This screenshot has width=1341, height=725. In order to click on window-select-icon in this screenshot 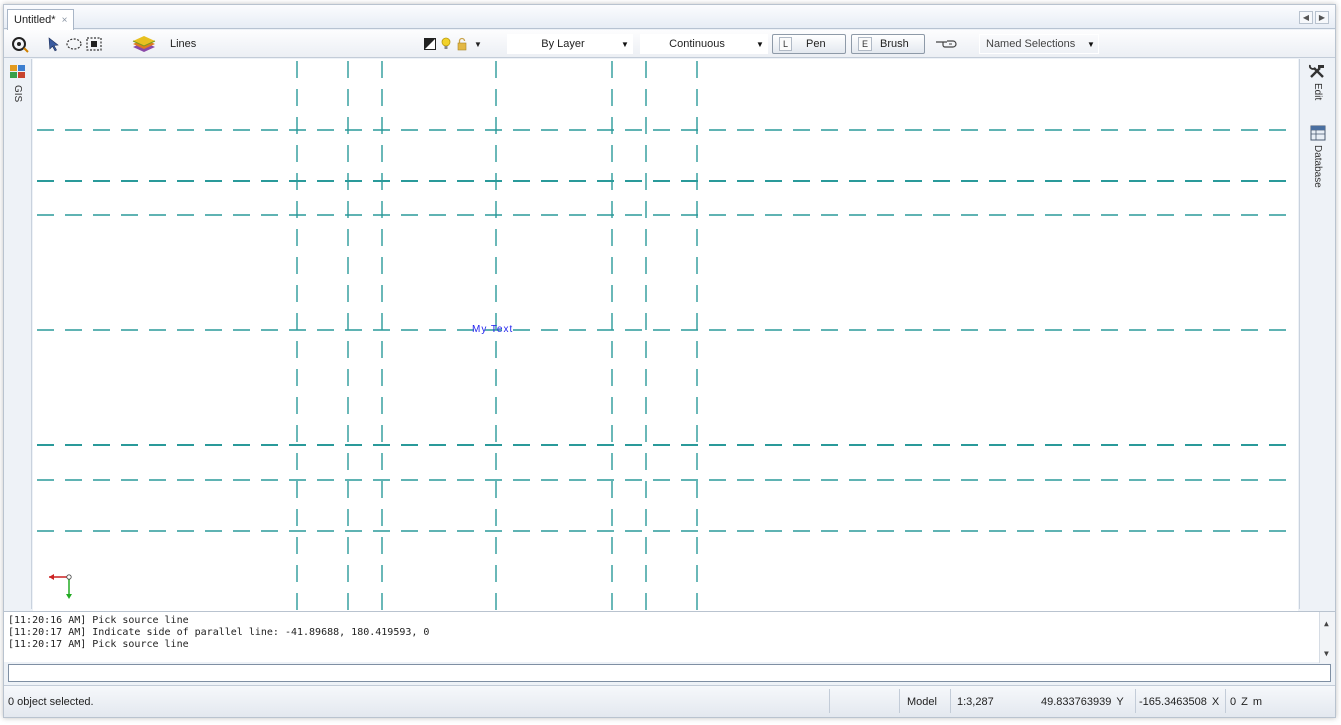, I will do `click(94, 44)`.